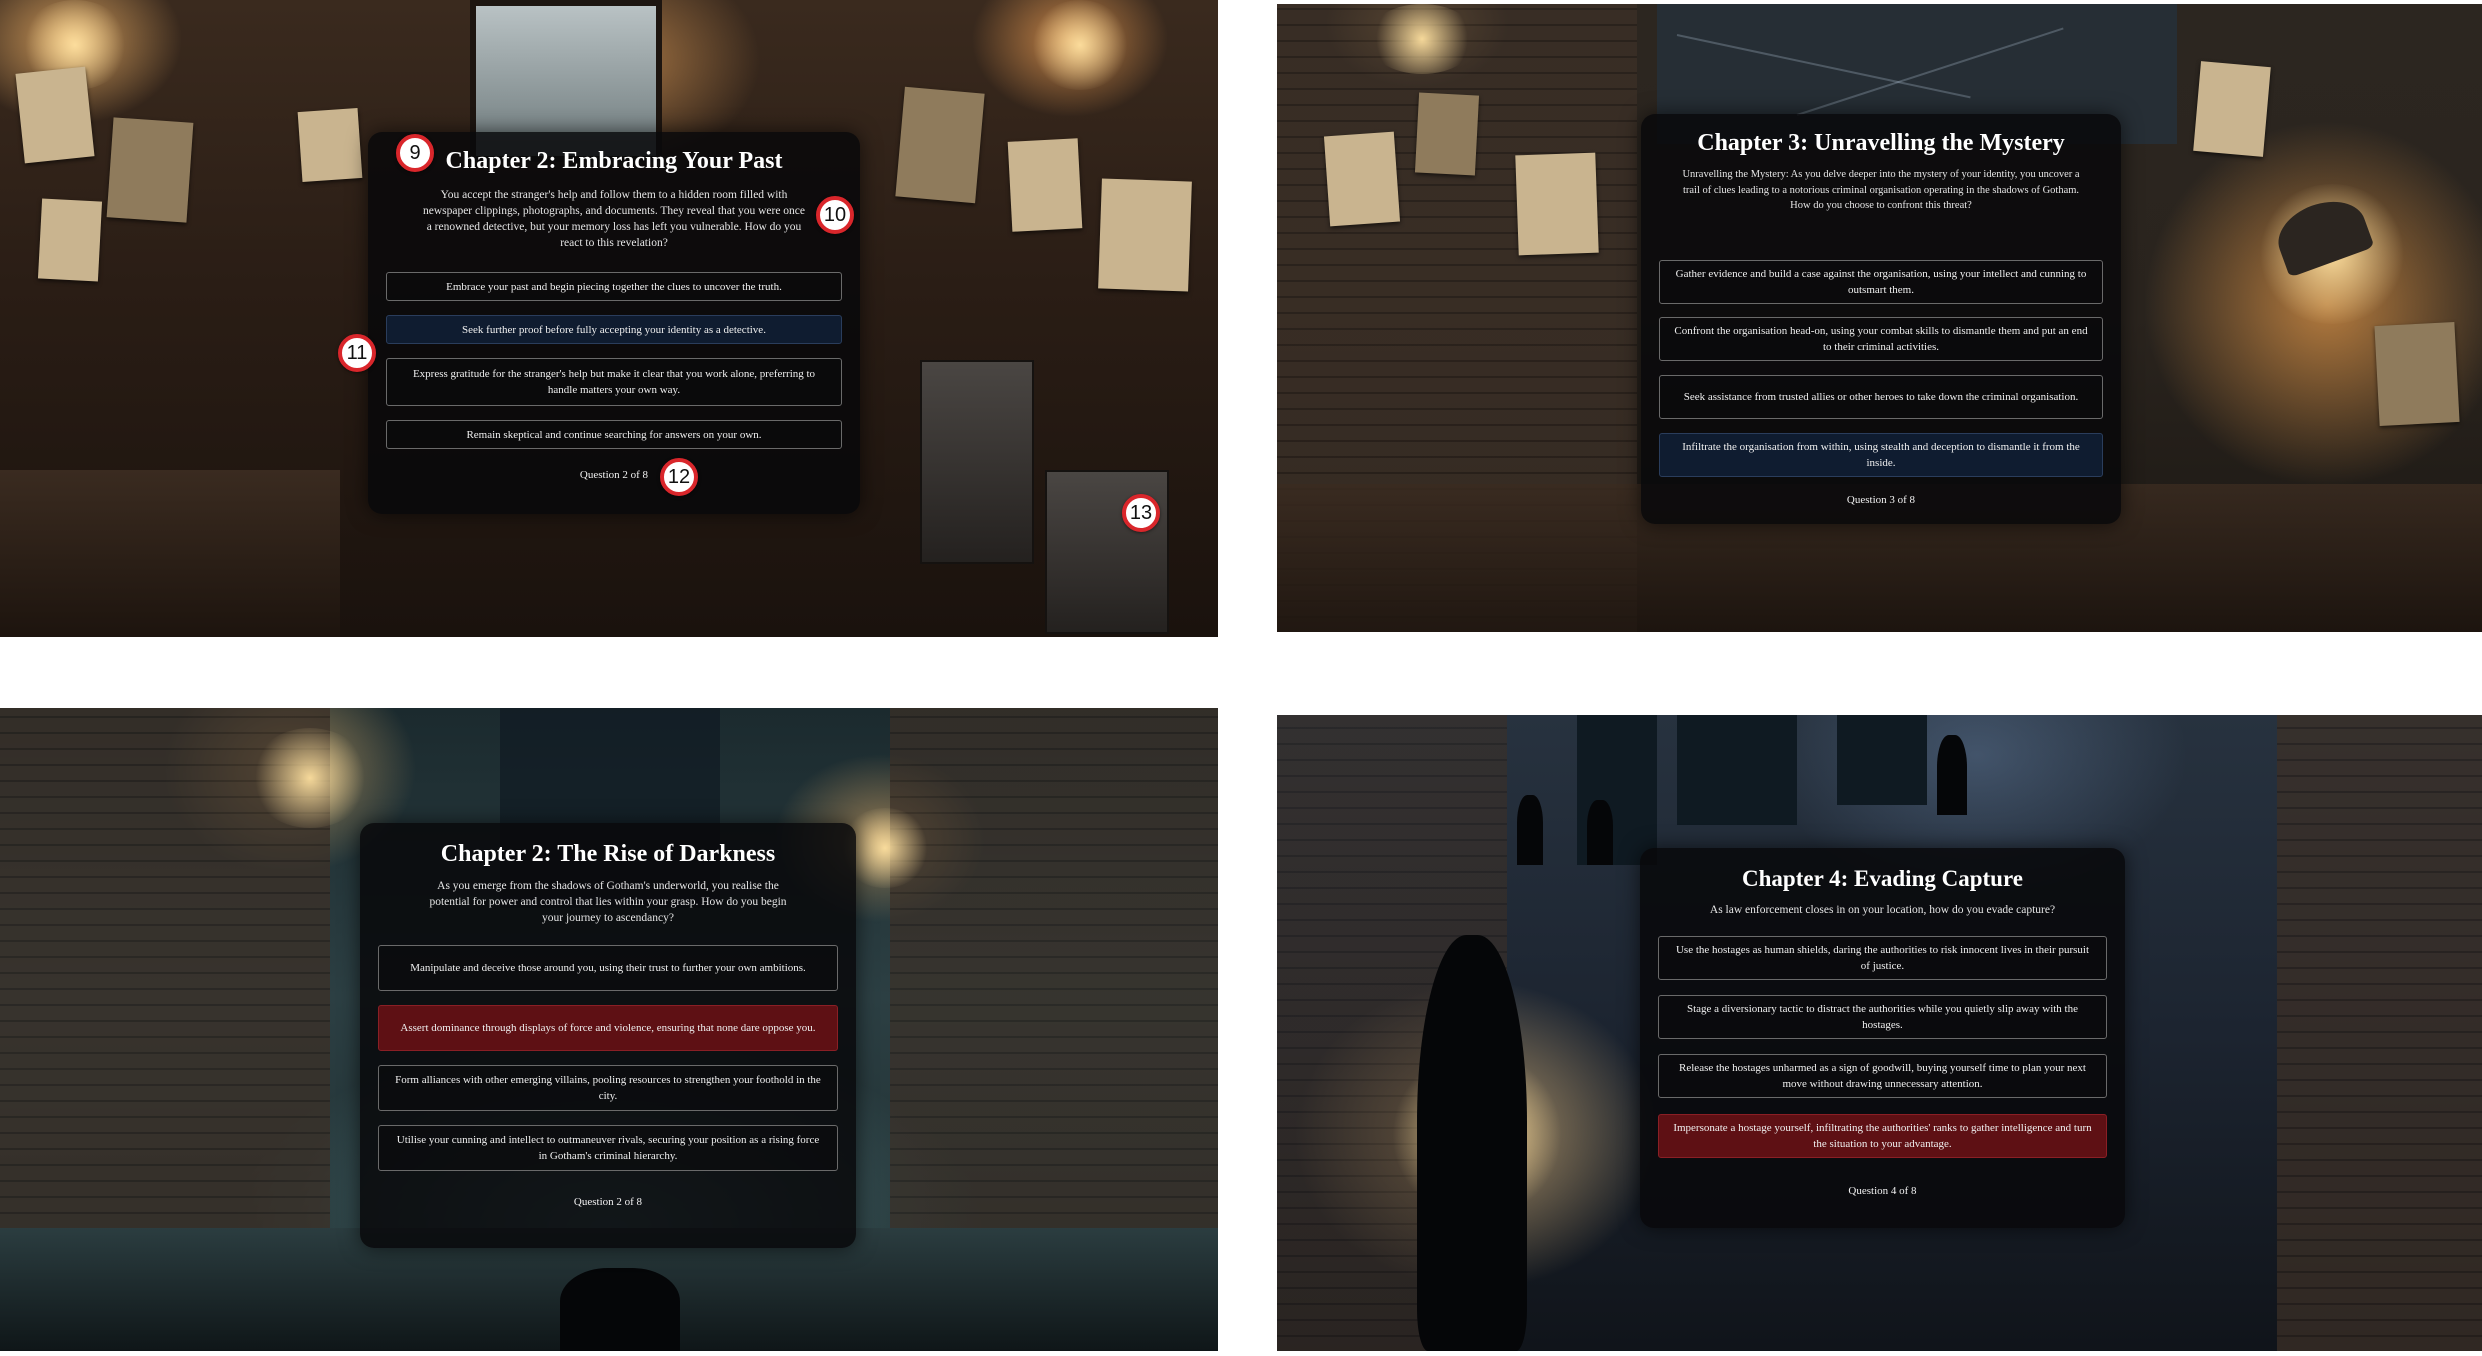 The image size is (2482, 1356). I want to click on question-counter: Question 4 of 8, so click(1882, 1191).